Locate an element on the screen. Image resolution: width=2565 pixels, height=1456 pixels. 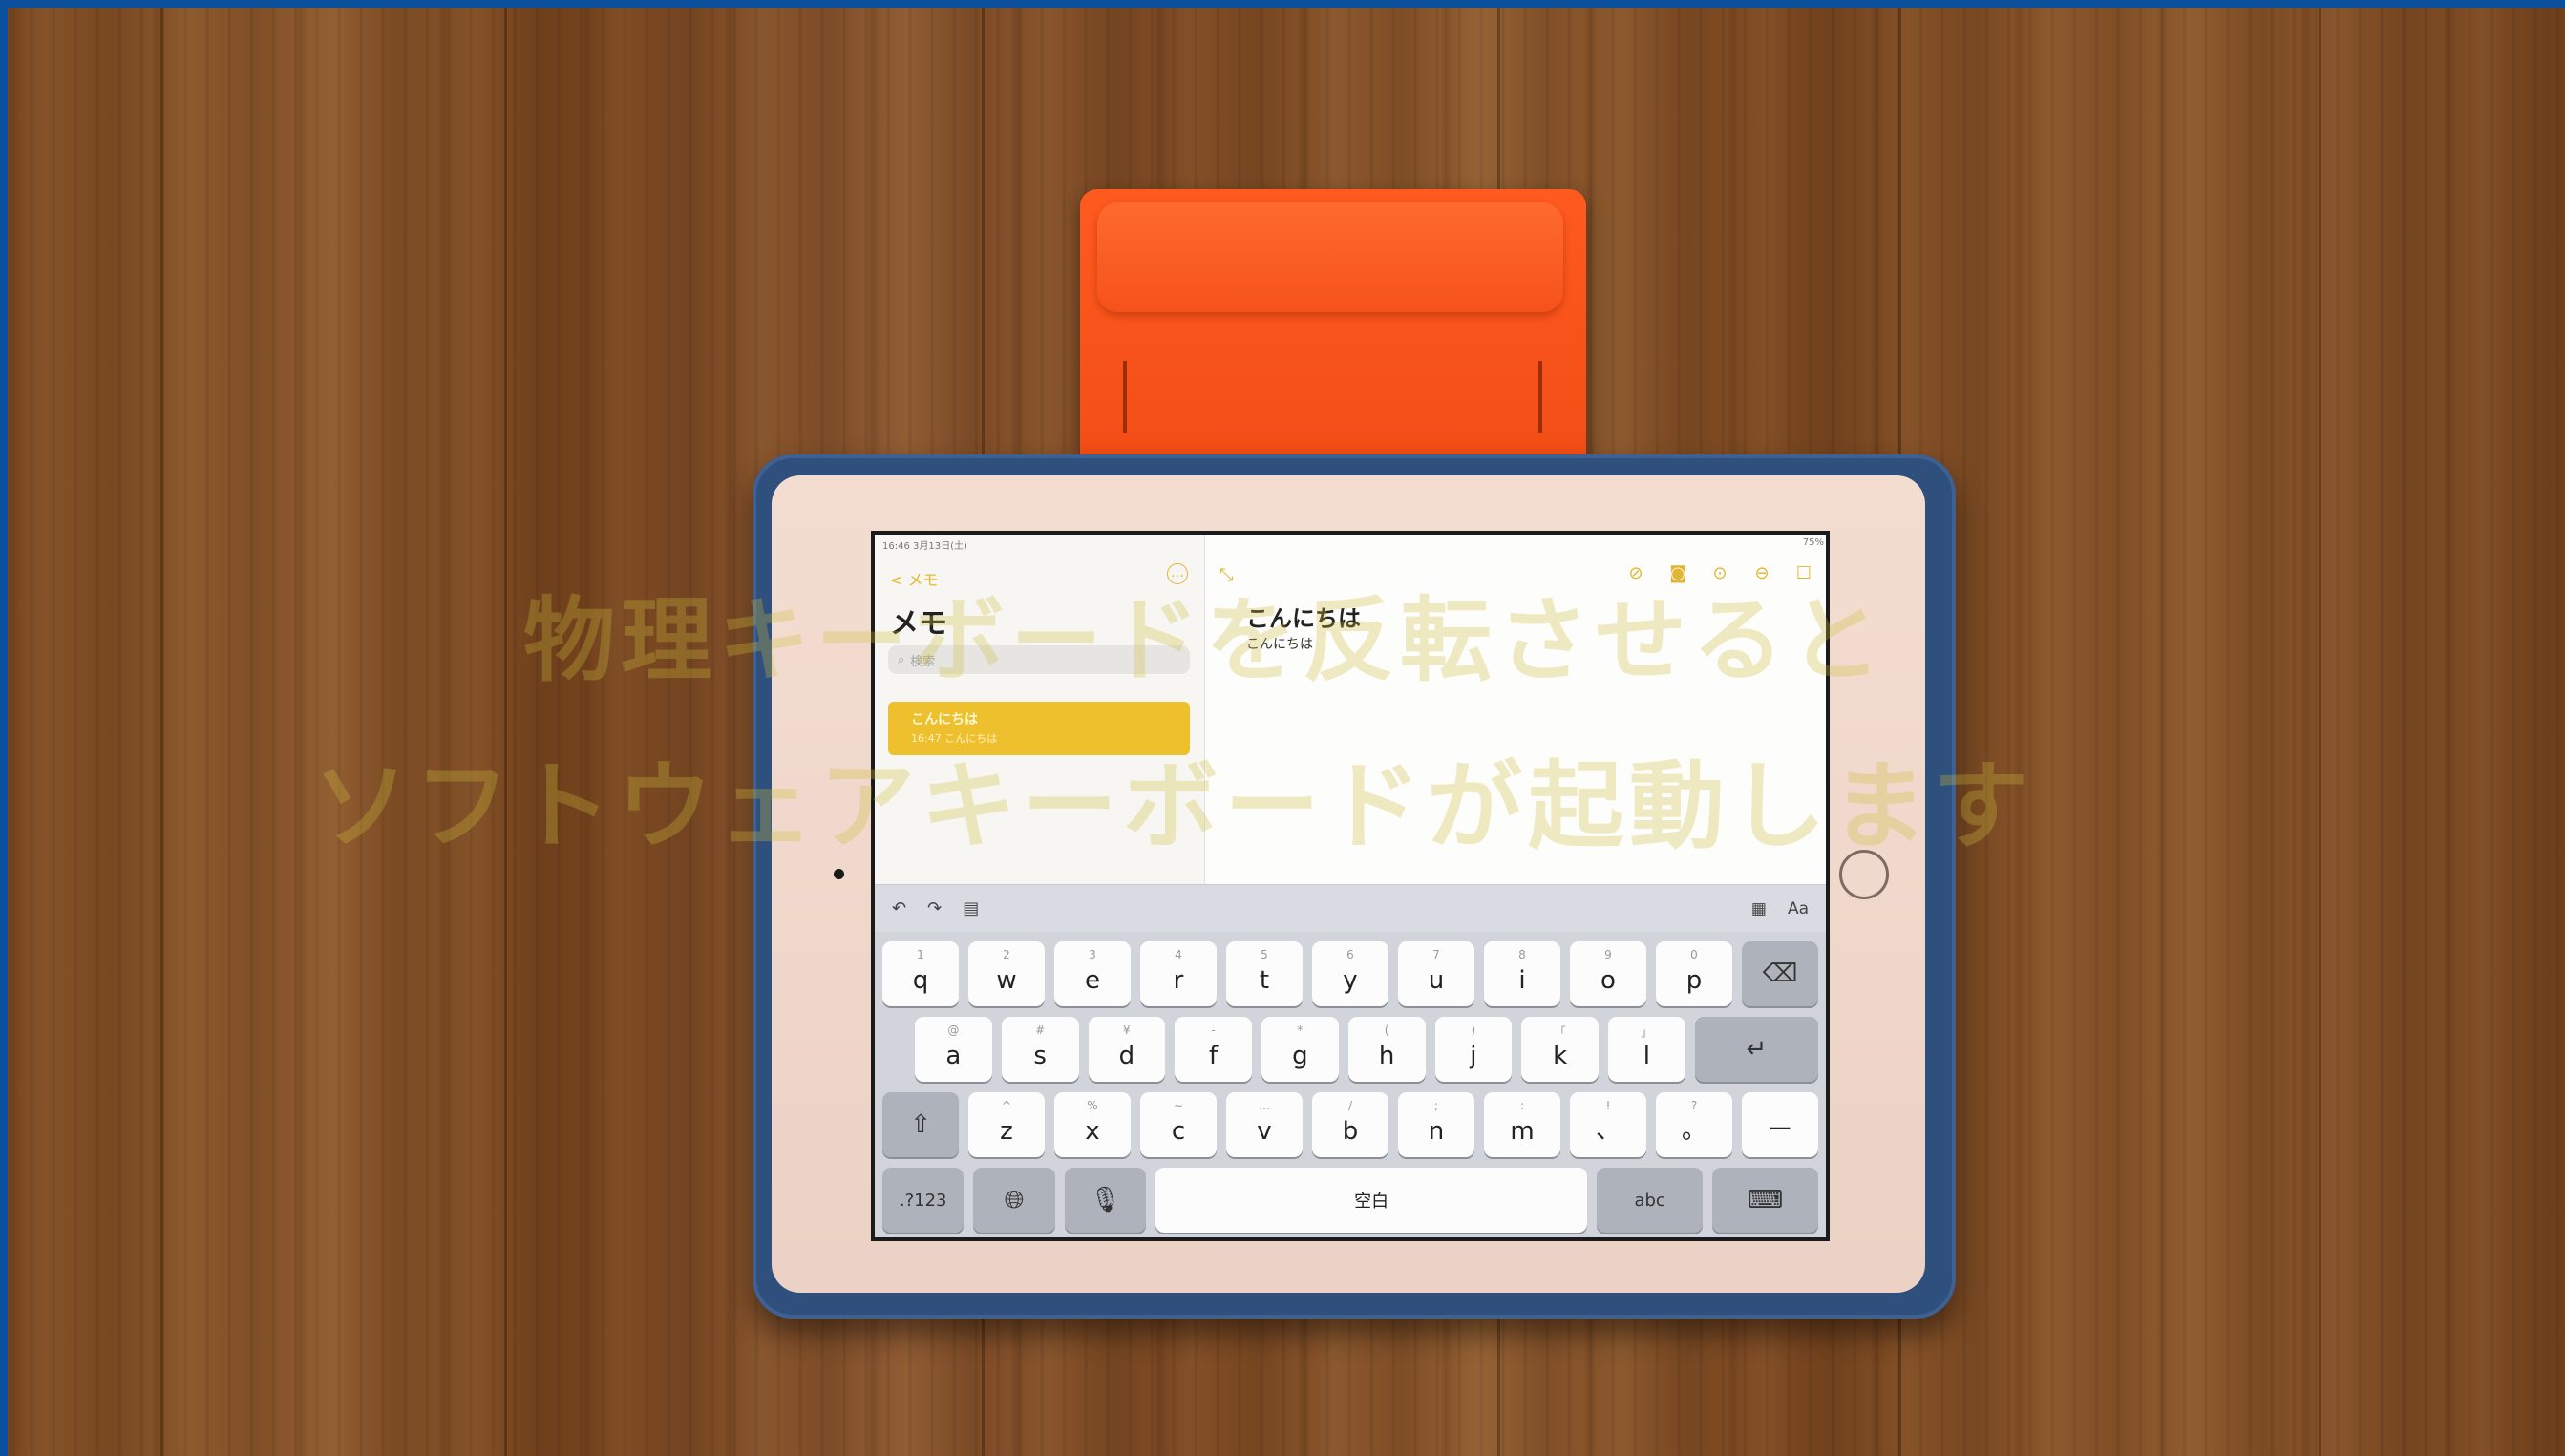
dismiss-keyboard-key: ⌨ is located at coordinates (1765, 1200).